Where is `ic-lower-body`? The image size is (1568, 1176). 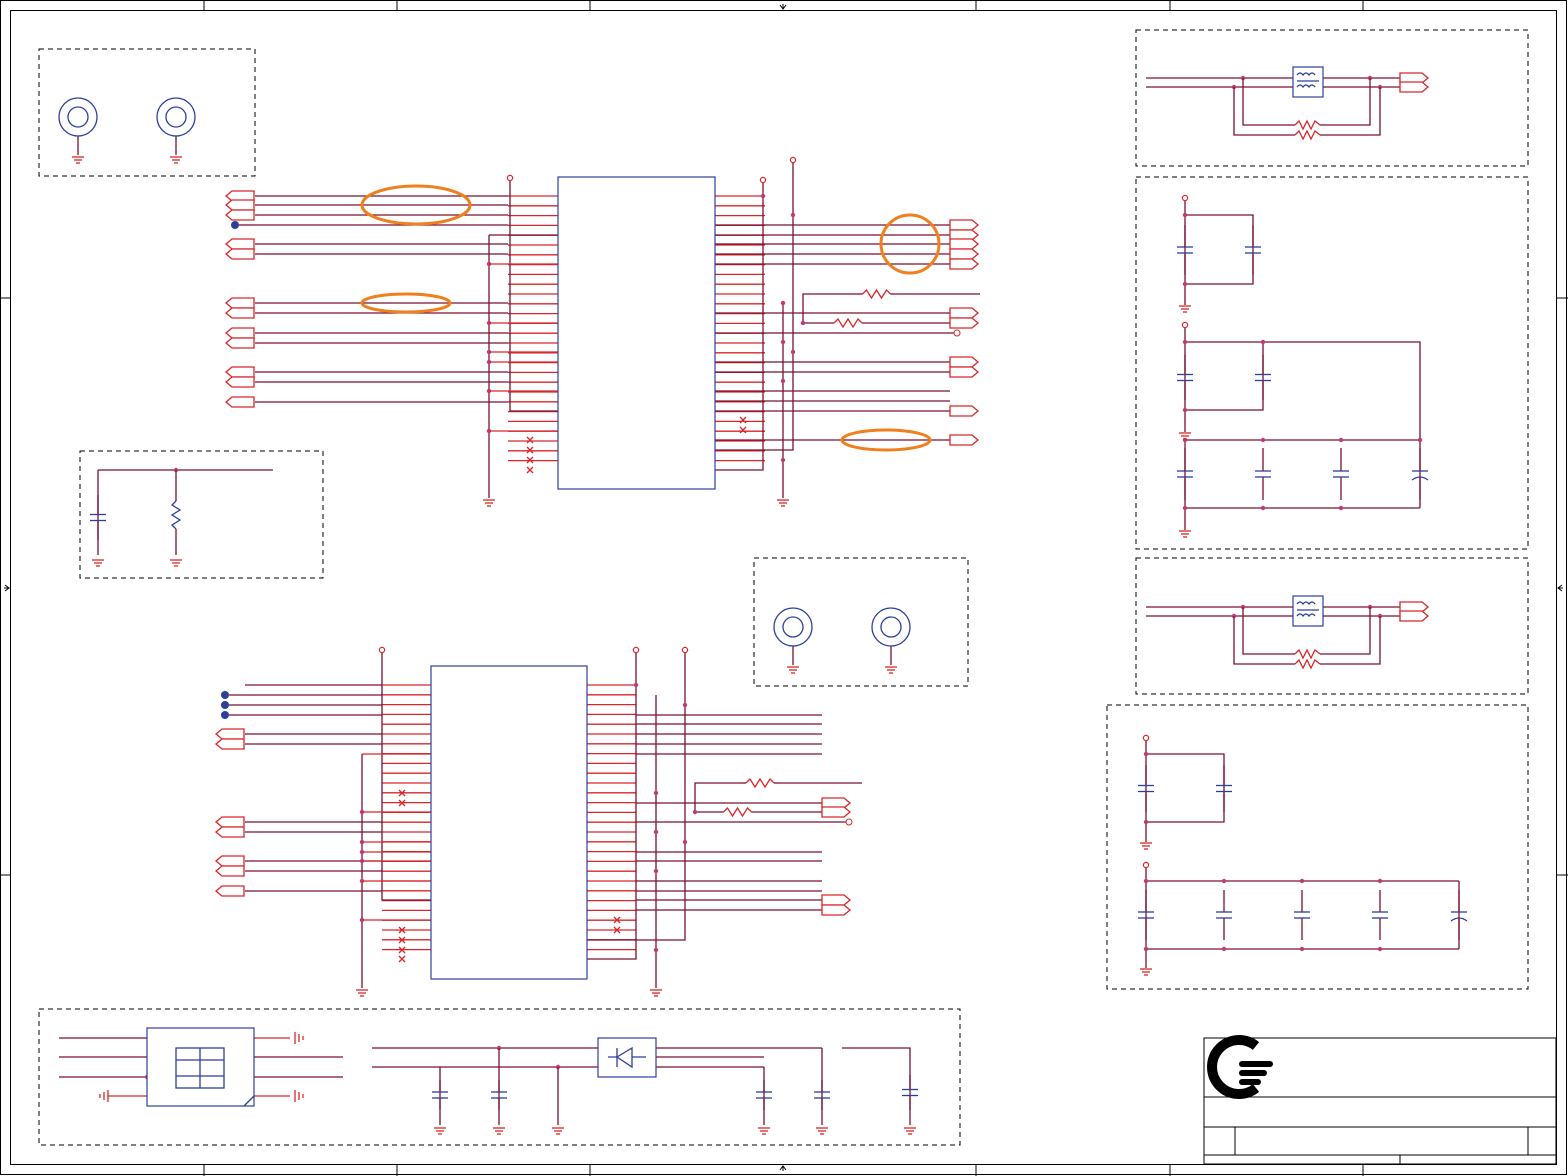
ic-lower-body is located at coordinates (509, 822).